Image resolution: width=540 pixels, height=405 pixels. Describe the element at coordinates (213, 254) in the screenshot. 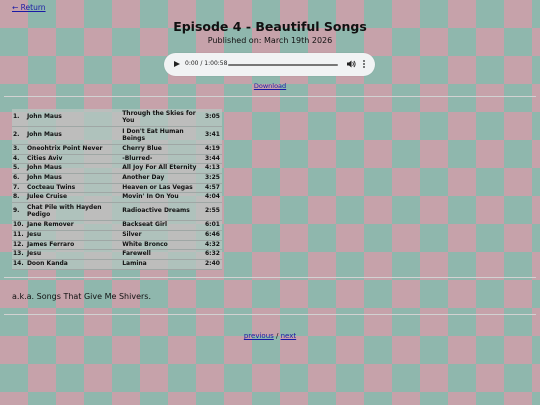

I see `track-duration: 6:32` at that location.